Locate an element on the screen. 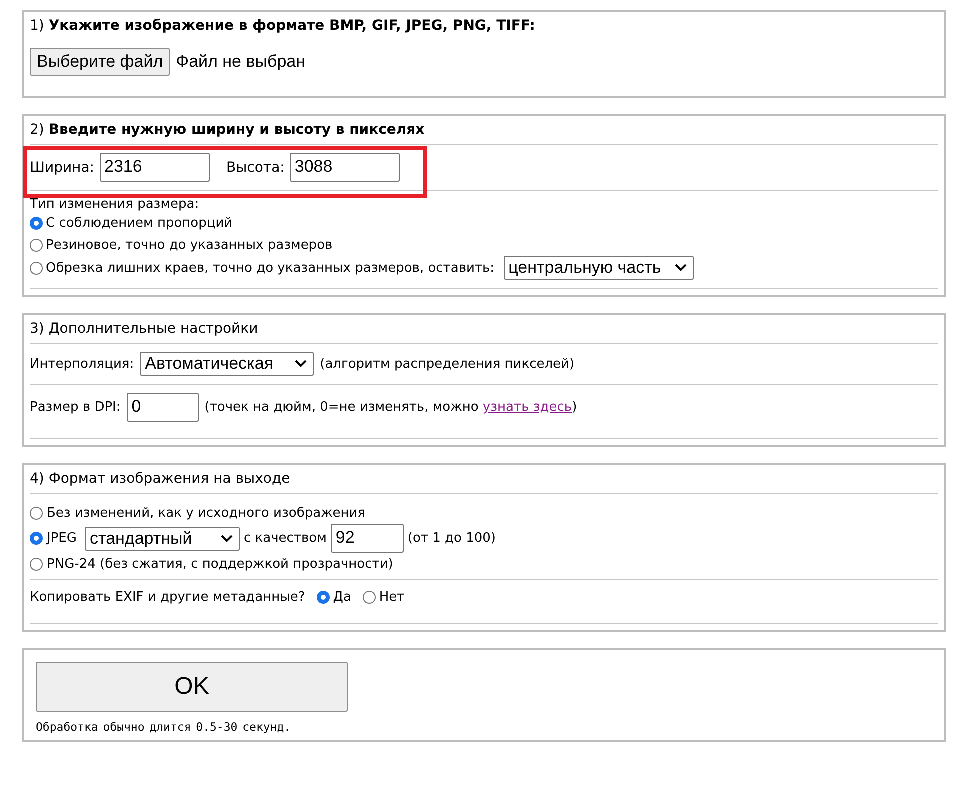 Image resolution: width=953 pixels, height=787 pixels. quality-range-note: (от 1 до 100) is located at coordinates (452, 538).